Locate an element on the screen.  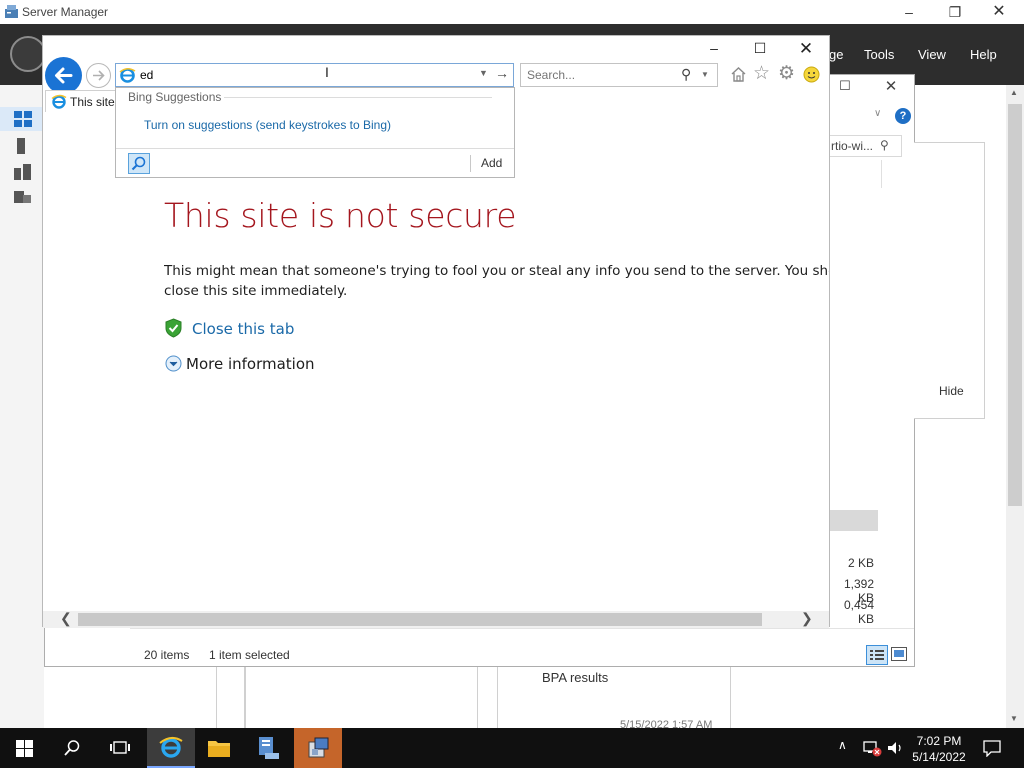
shield-check-icon is located at coordinates (173, 328).